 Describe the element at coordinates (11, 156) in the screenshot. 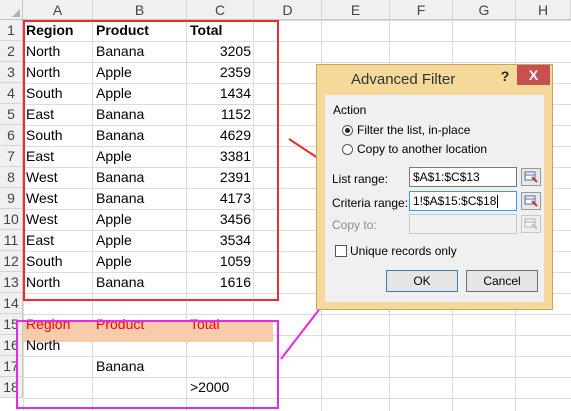

I see `row-header-7: 7` at that location.